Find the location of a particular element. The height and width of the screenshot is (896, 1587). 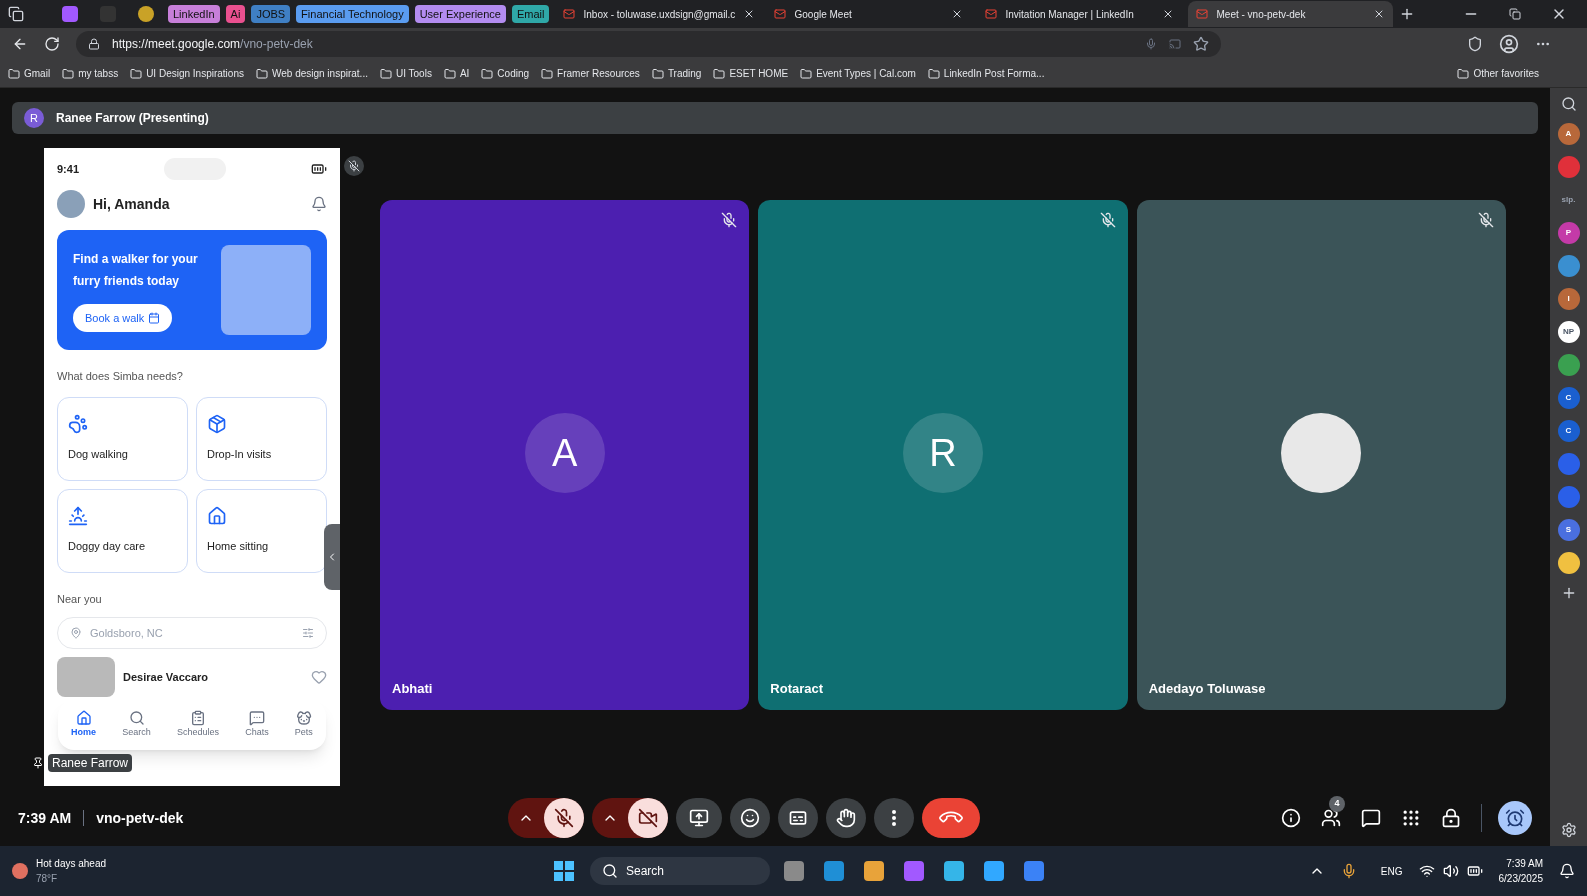

nav-tab: Search is located at coordinates (136, 725).